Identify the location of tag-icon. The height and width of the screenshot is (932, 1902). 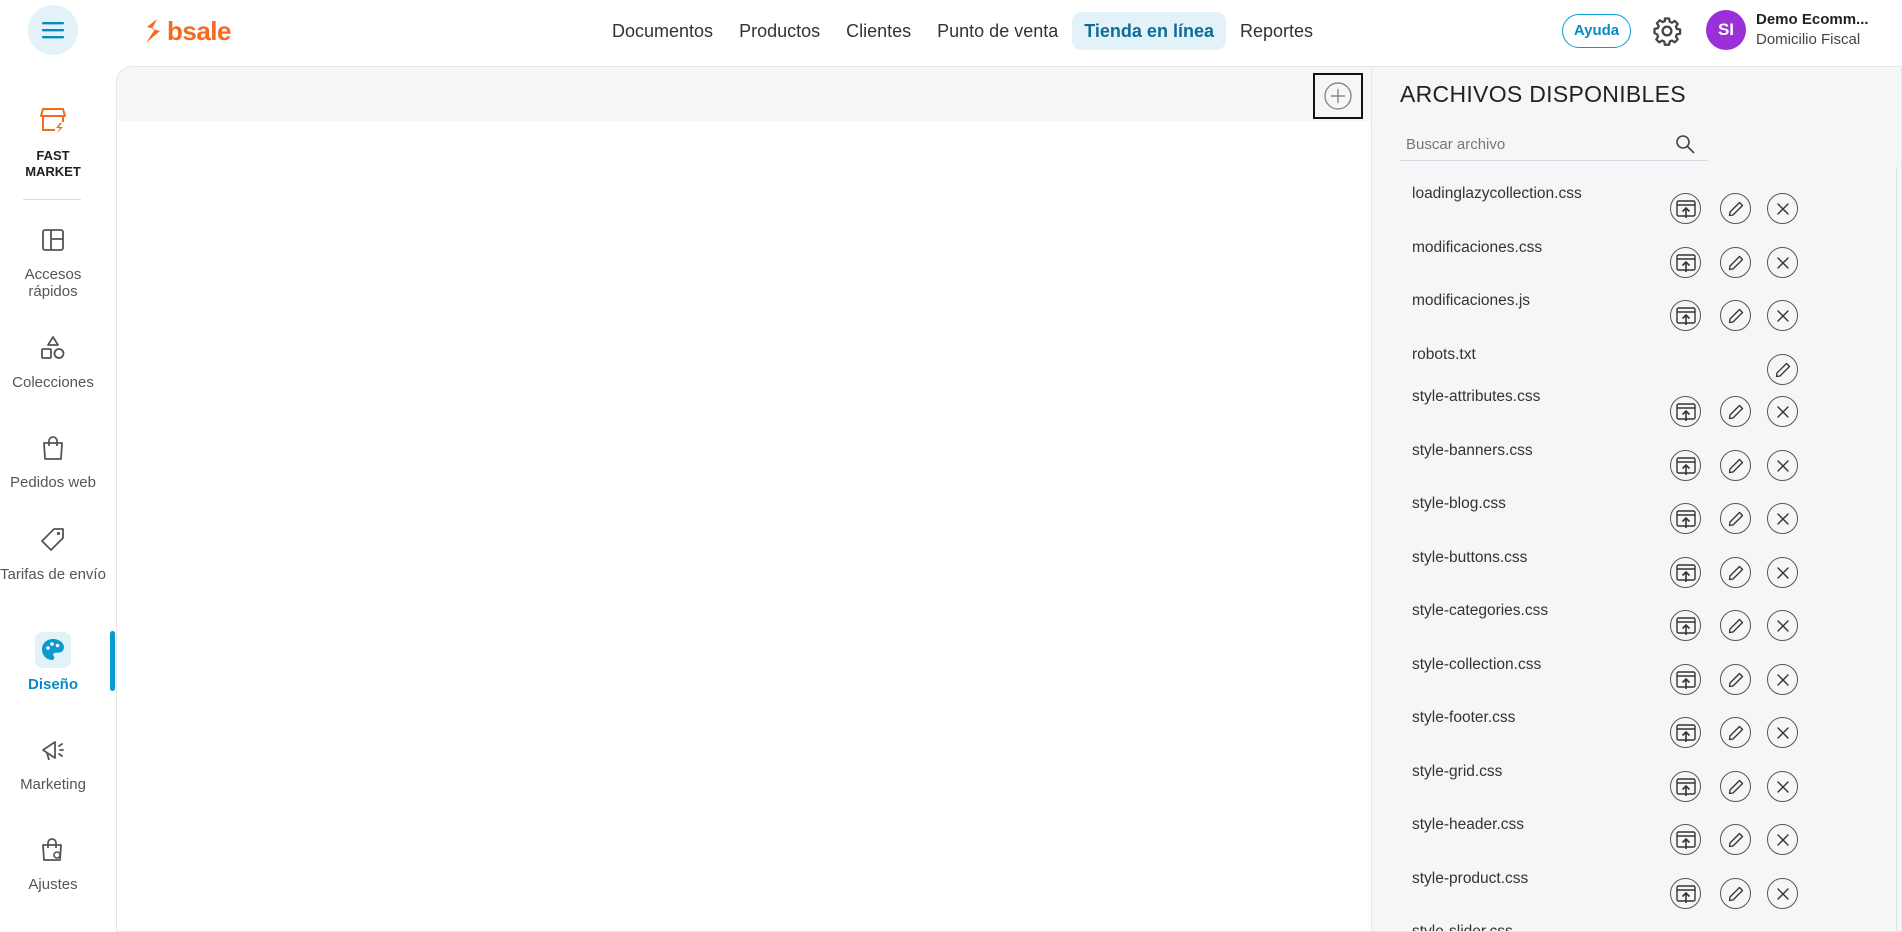
(53, 540).